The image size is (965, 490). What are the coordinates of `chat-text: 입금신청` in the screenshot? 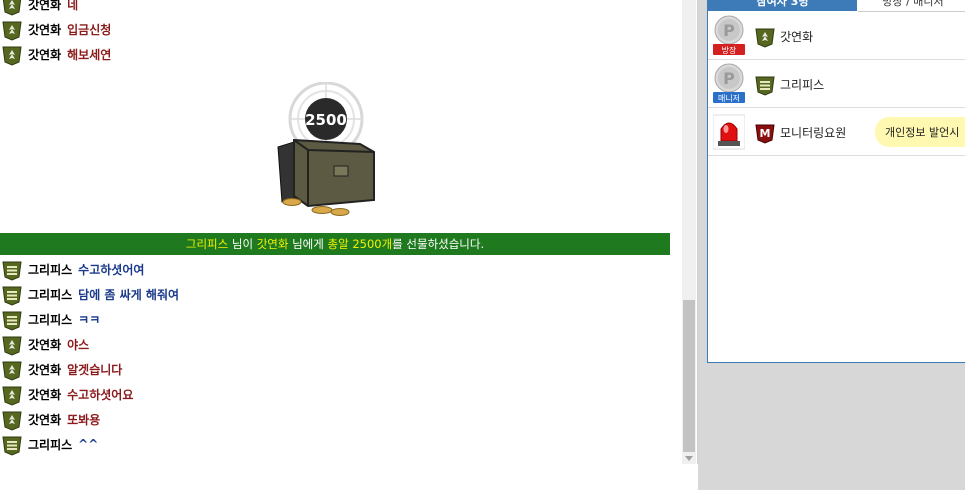 It's located at (89, 29).